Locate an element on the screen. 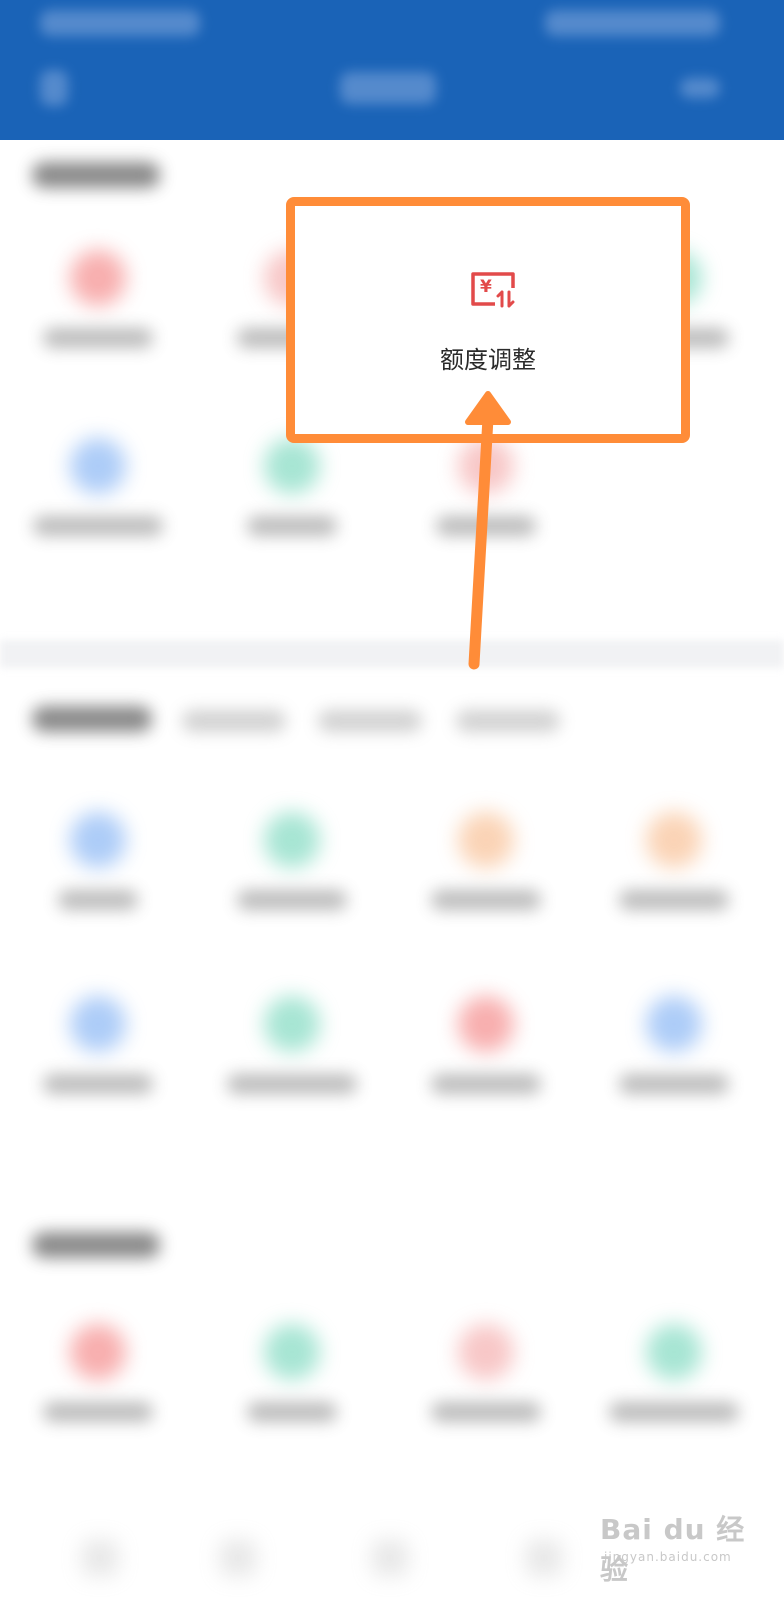 The height and width of the screenshot is (1600, 784). back-icon is located at coordinates (54, 88).